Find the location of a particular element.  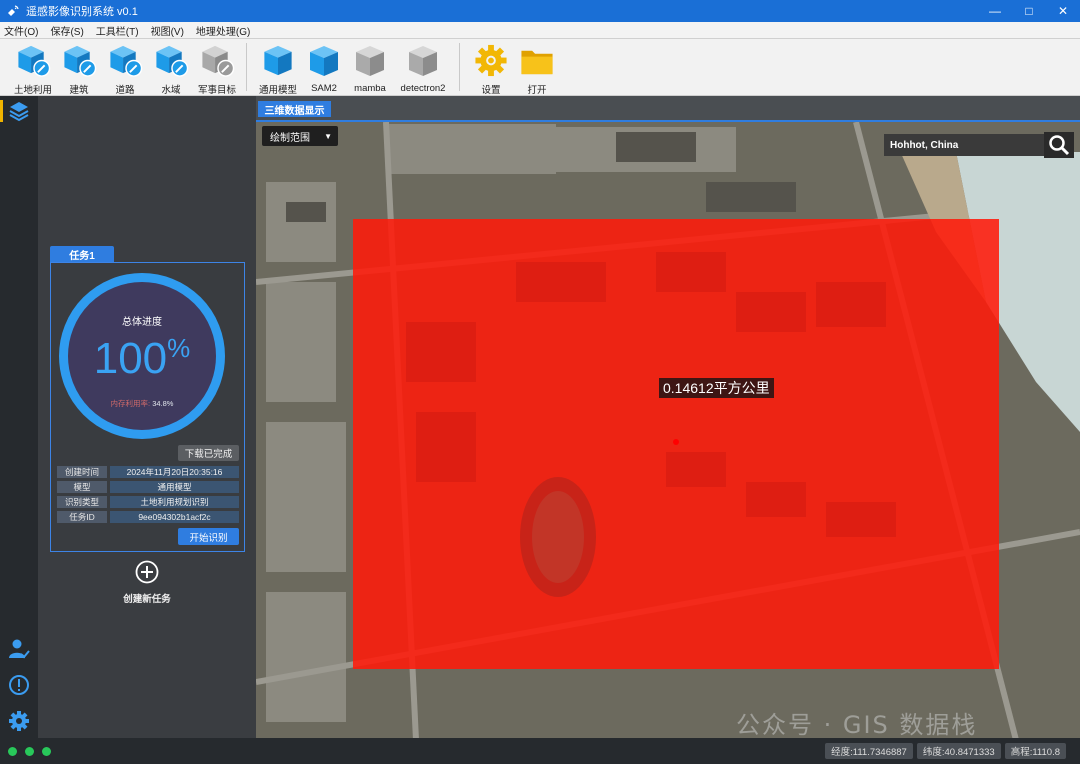

latitude-readout: 纬度:40.8471333 is located at coordinates (958, 751).